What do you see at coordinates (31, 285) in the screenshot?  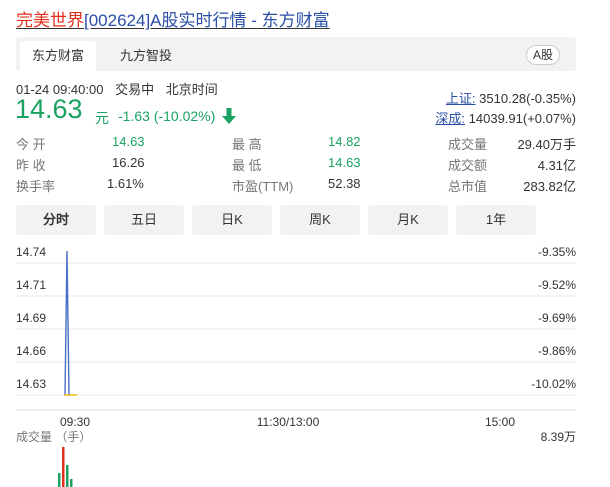 I see `price-tick-label: 14.71` at bounding box center [31, 285].